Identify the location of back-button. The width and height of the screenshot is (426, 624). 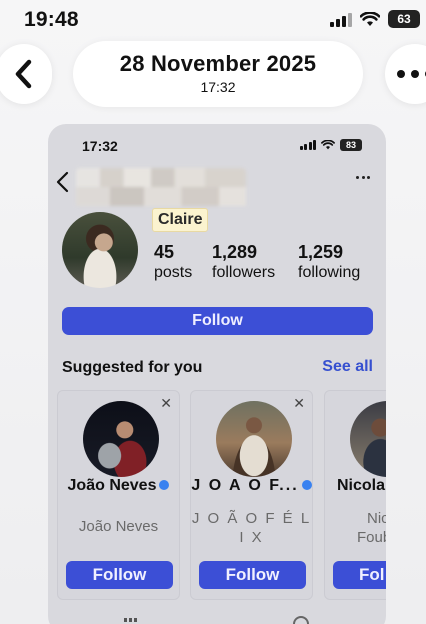
(26, 74).